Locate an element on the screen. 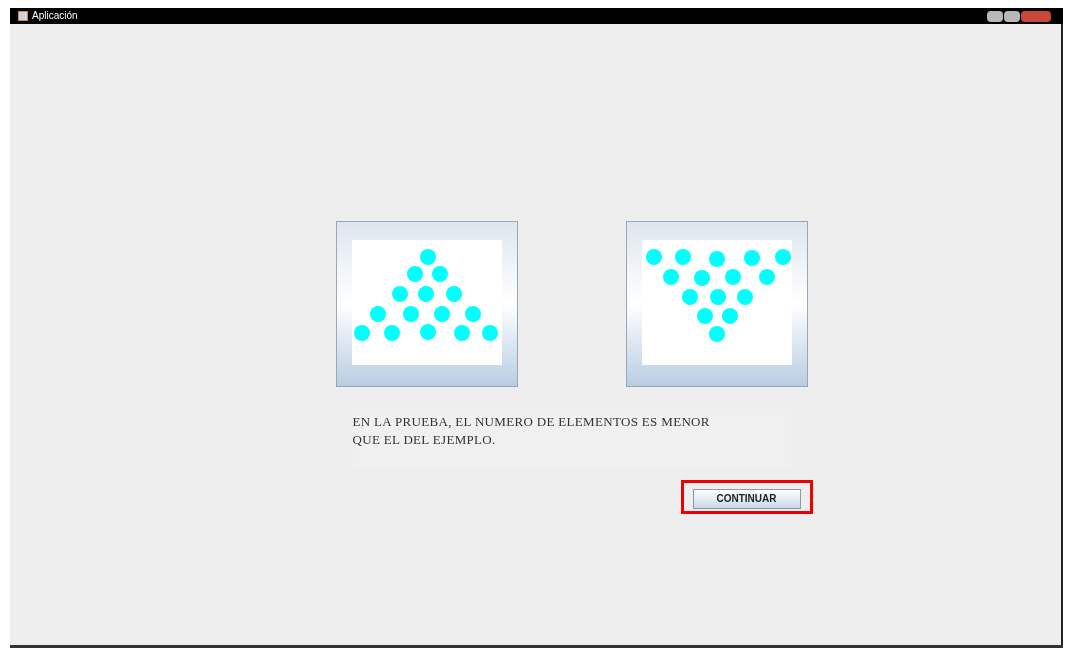 Image resolution: width=1073 pixels, height=648 pixels. continue-button: CONTINUAR is located at coordinates (746, 499).